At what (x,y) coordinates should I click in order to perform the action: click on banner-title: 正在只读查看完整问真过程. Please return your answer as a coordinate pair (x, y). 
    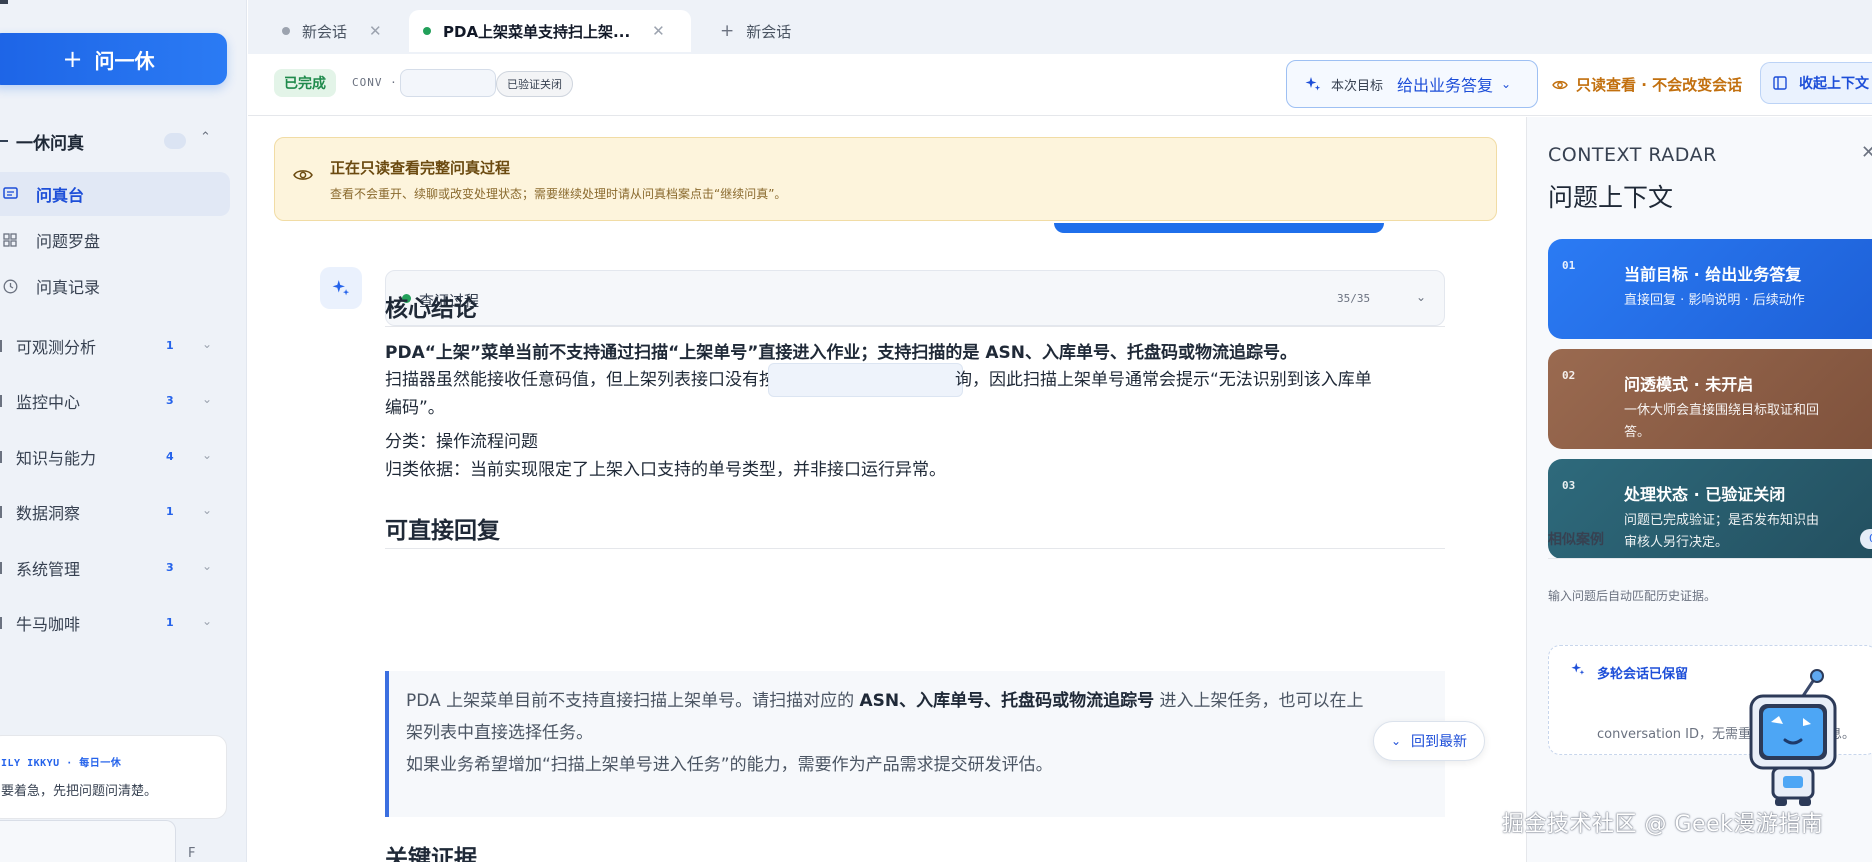
    Looking at the image, I should click on (420, 168).